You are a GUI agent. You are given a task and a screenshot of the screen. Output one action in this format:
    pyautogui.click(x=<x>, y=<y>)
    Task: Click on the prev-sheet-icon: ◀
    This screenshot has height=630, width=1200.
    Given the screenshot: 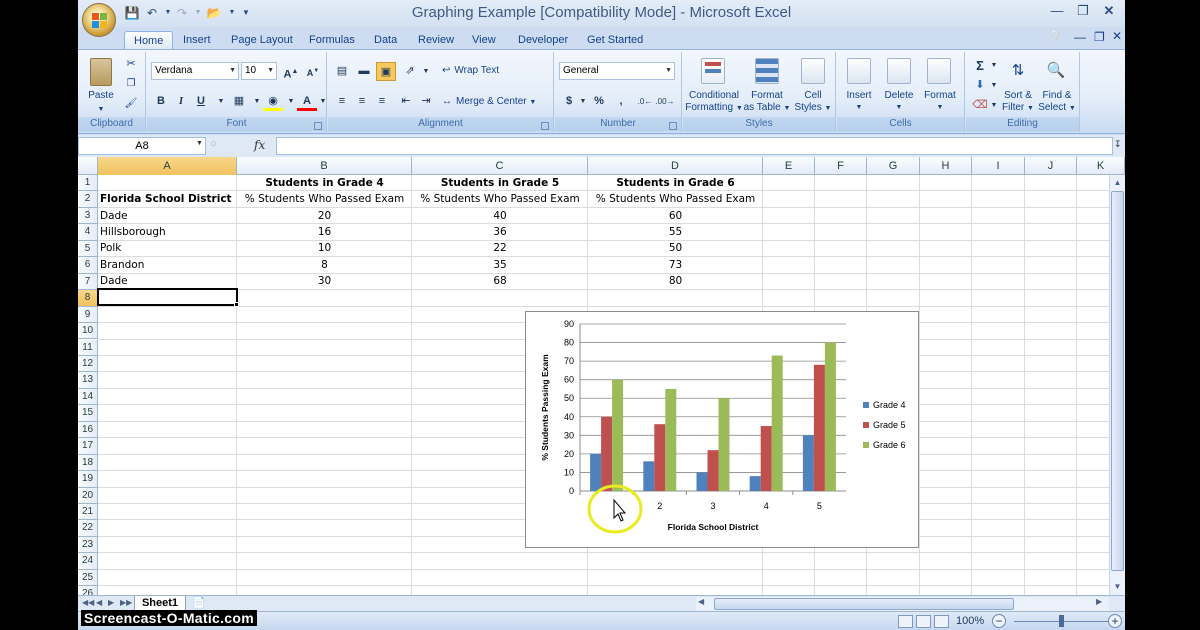 What is the action you would take?
    pyautogui.click(x=99, y=602)
    